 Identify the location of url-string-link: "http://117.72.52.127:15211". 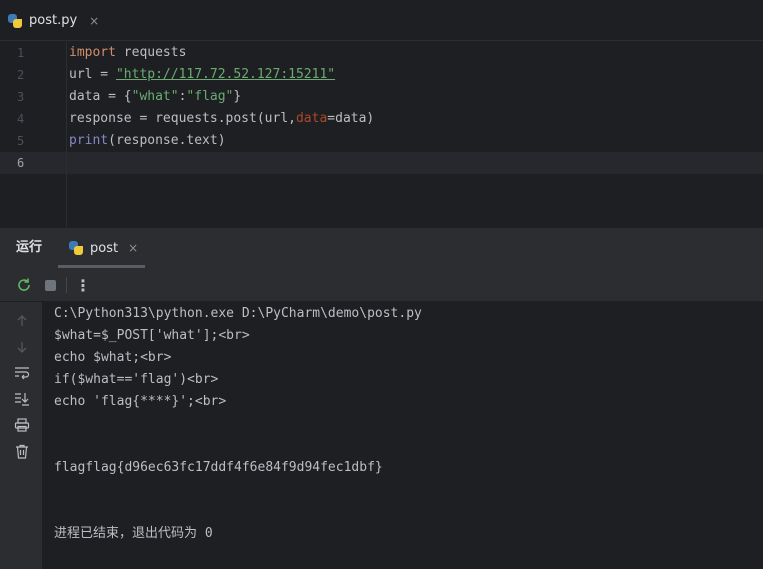
(225, 74).